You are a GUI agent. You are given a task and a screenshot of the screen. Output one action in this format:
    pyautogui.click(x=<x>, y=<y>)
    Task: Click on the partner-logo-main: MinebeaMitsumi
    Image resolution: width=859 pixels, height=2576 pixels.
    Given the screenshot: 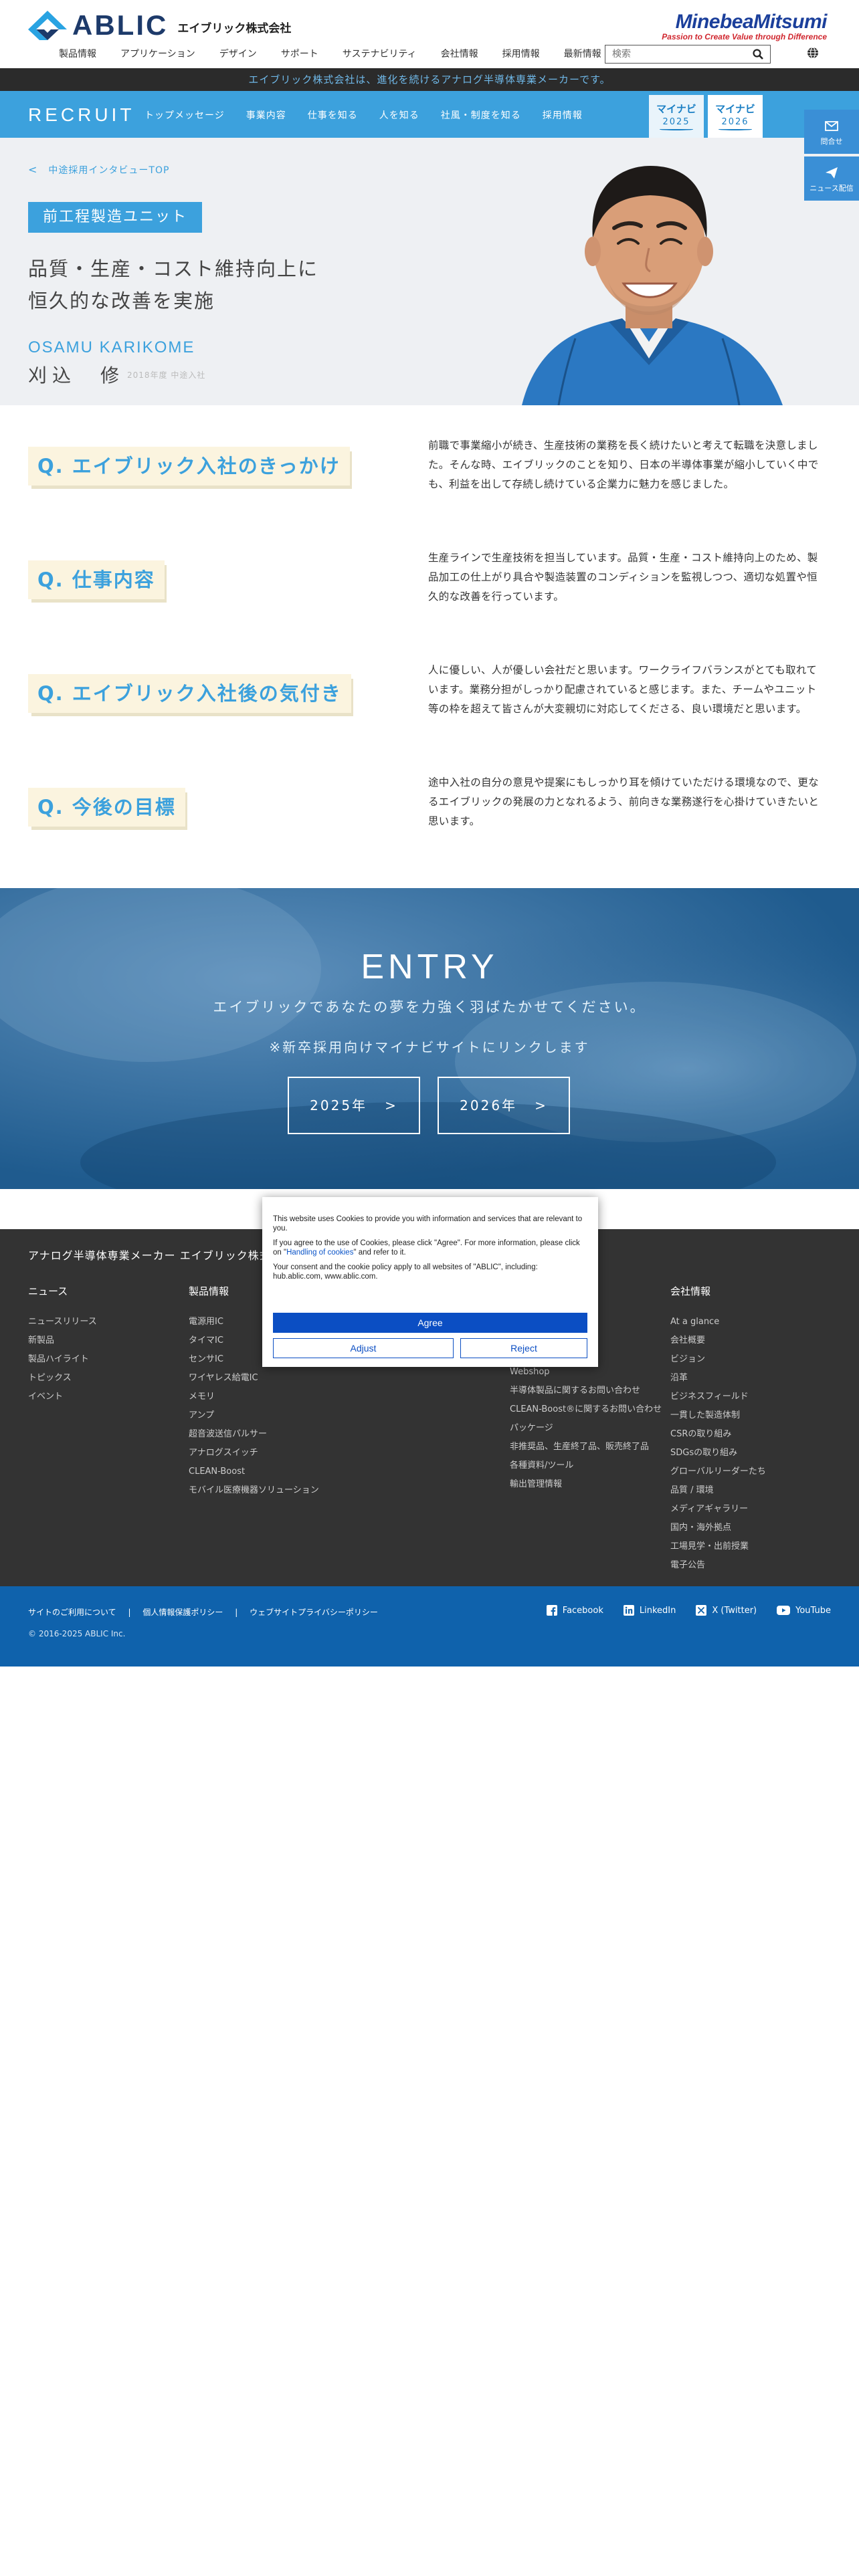 What is the action you would take?
    pyautogui.click(x=752, y=22)
    